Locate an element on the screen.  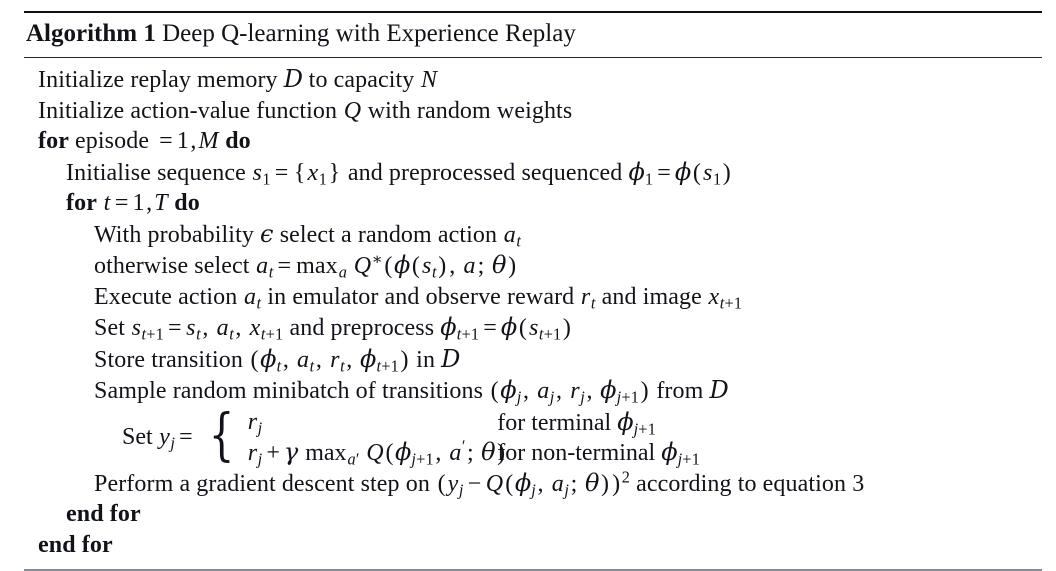
symbol-D-2: D is located at coordinates (450, 358).